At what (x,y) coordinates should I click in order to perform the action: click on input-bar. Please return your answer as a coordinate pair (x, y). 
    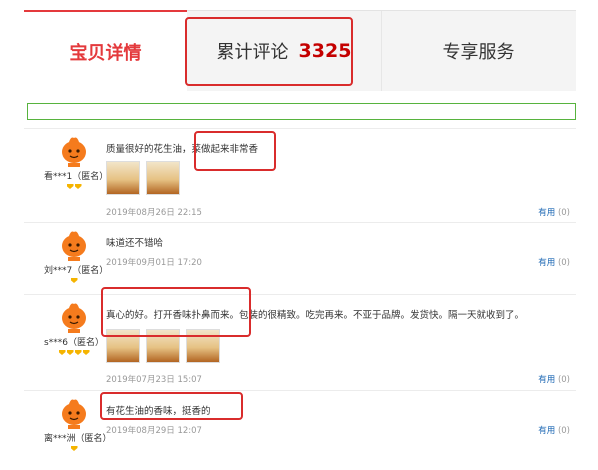
    Looking at the image, I should click on (301, 111).